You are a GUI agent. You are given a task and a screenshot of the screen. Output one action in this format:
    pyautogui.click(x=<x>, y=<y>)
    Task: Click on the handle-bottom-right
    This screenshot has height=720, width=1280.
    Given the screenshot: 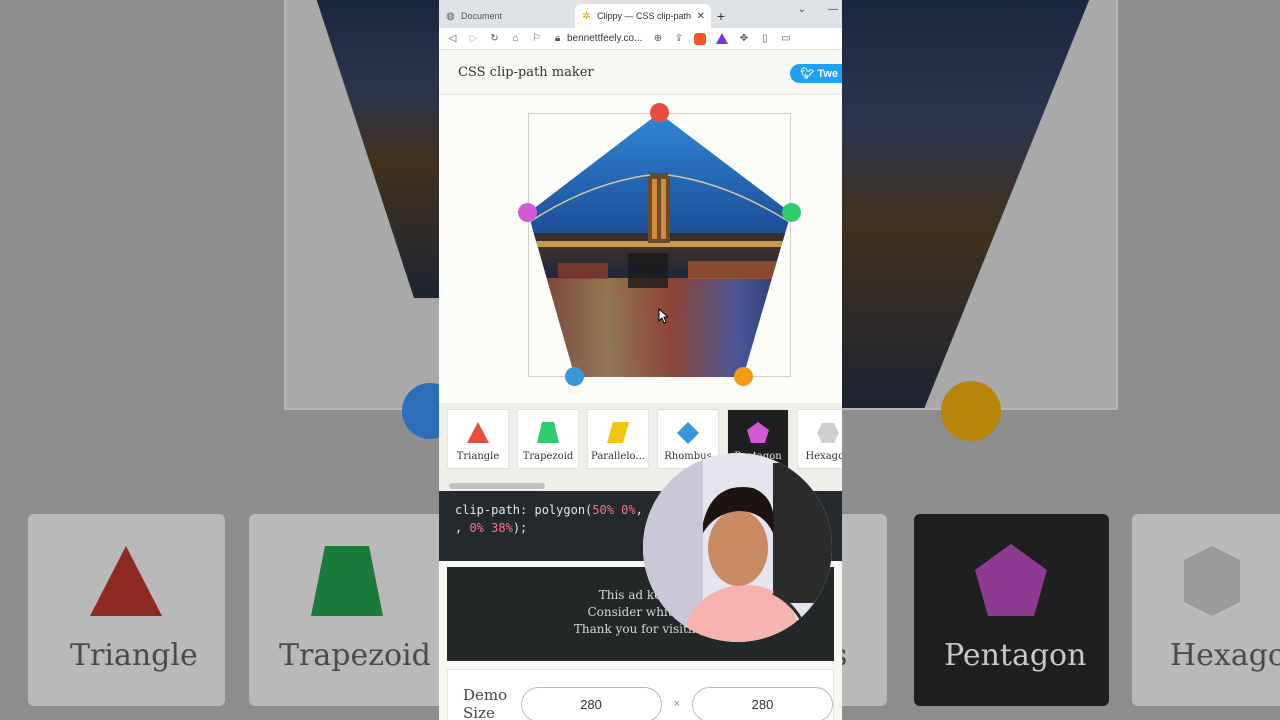 What is the action you would take?
    pyautogui.click(x=743, y=376)
    